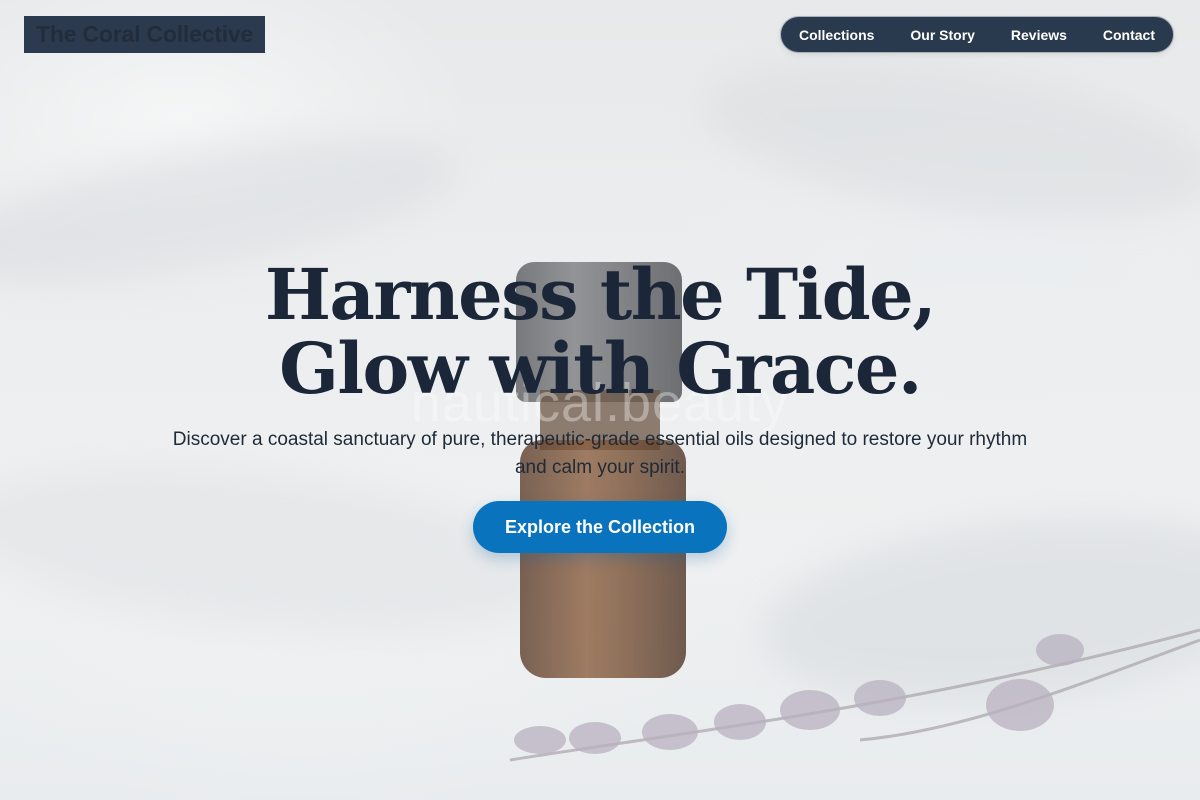 The height and width of the screenshot is (800, 1200). I want to click on brand-logo: The Coral Collective, so click(145, 34).